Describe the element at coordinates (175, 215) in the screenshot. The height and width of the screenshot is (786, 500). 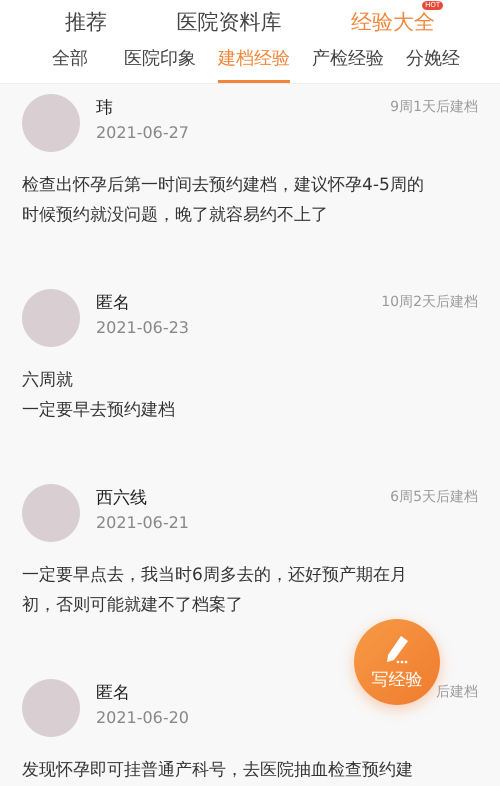
I see `post-text: 时候预约就没问题，晚了就容易约不上了` at that location.